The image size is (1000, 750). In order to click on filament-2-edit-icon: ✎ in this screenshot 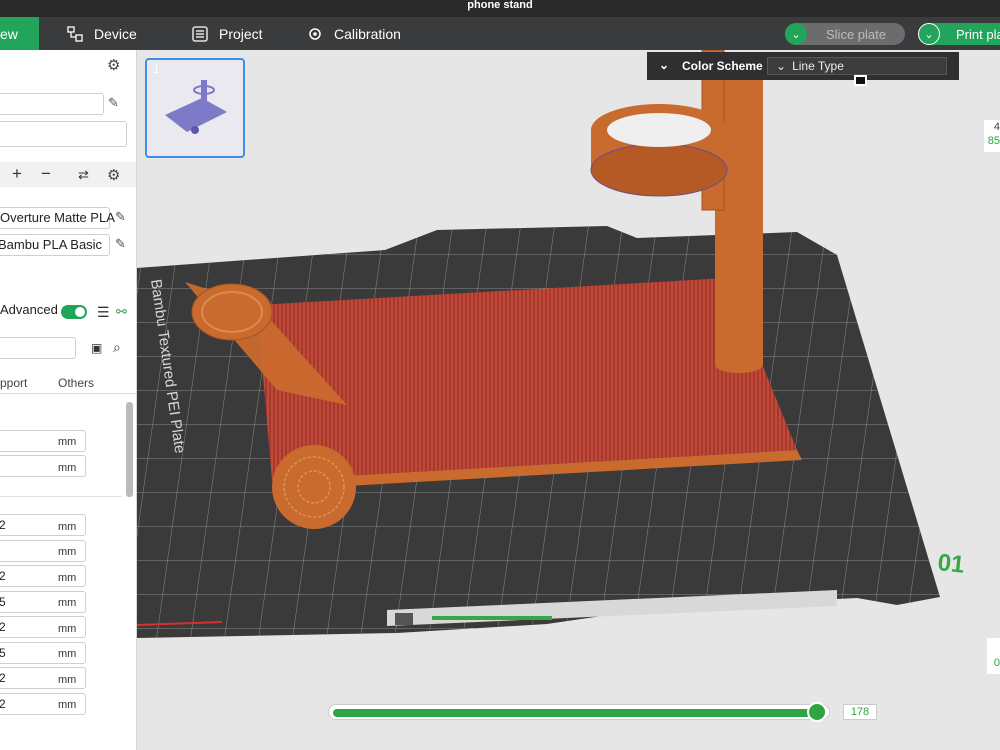, I will do `click(120, 244)`.